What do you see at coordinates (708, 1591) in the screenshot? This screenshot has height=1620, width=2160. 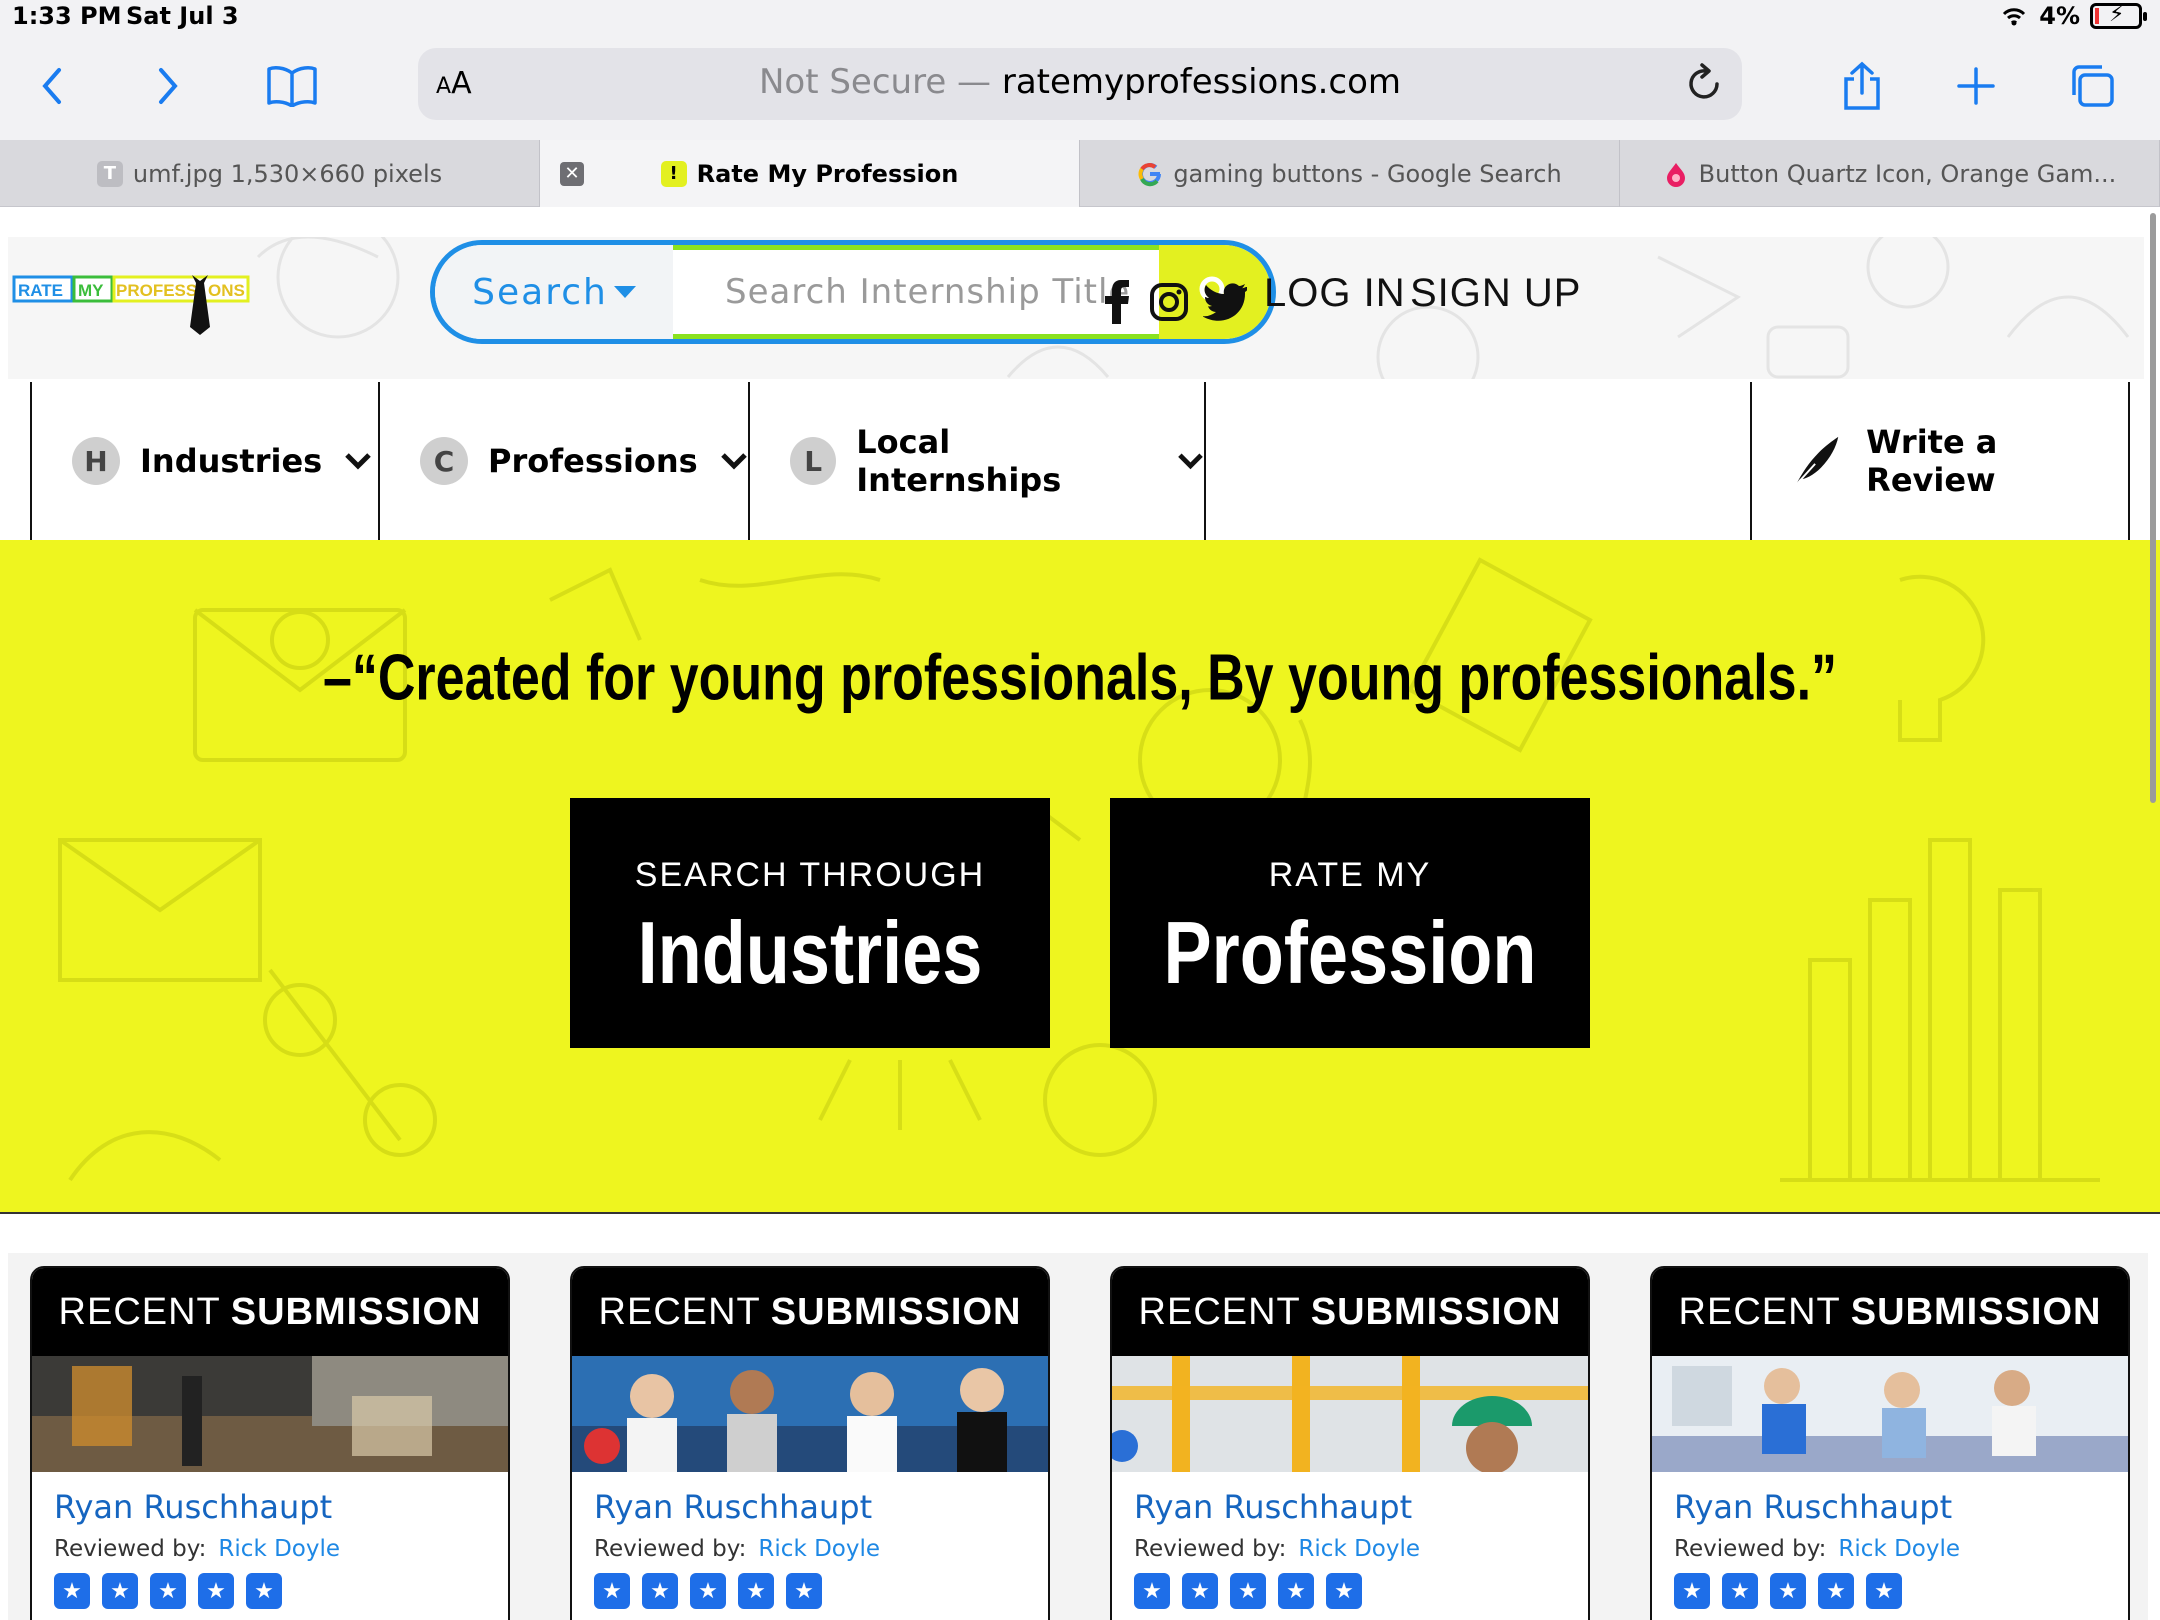 I see `star-rating: ★ ★ ★ ★ ★` at bounding box center [708, 1591].